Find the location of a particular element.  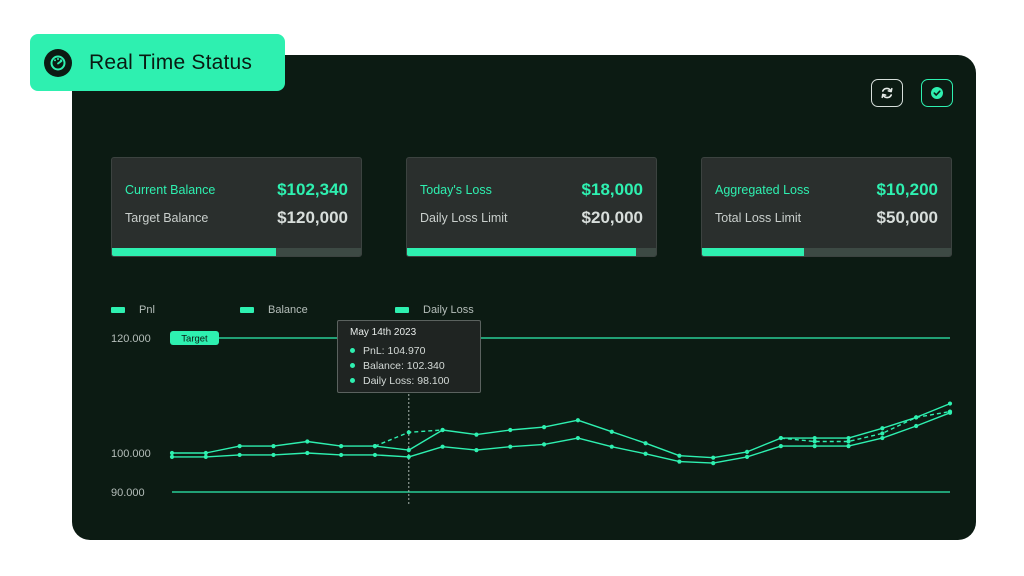

tooltip-pnl: PnL: 104.970 is located at coordinates (394, 350).